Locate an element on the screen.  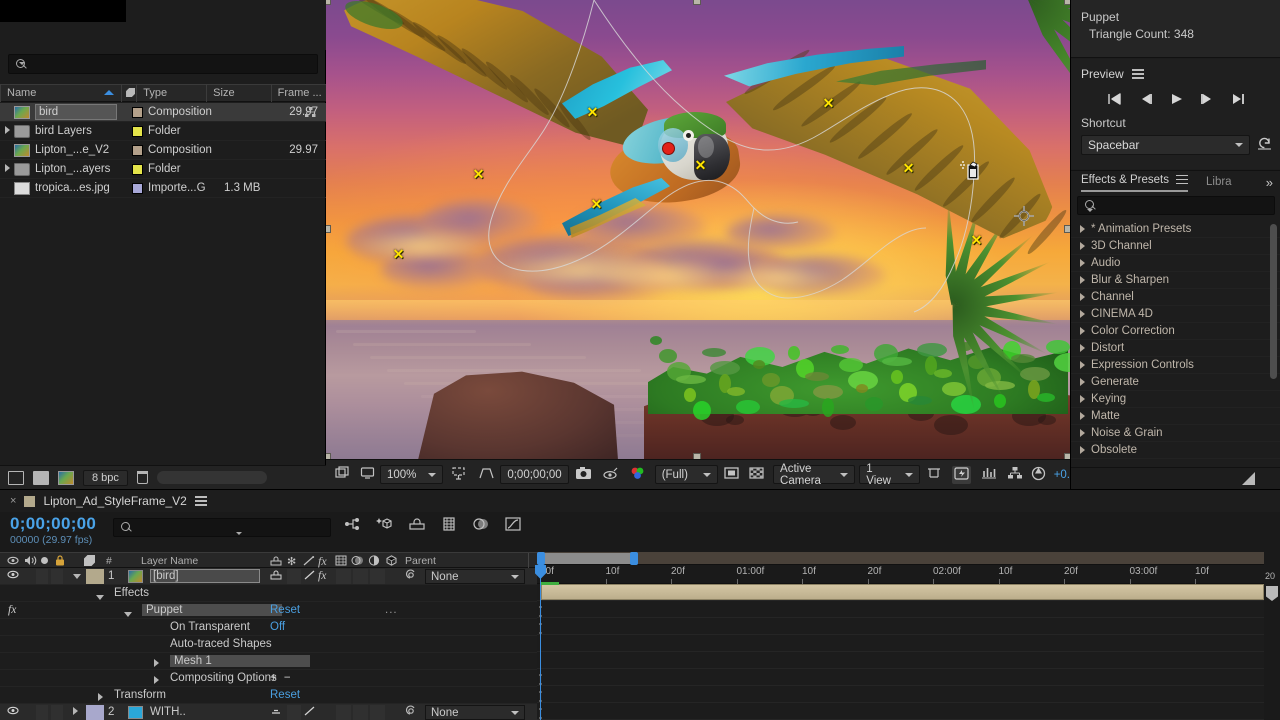
timeline-property-row: Transform Reset is located at coordinates (270, 695).